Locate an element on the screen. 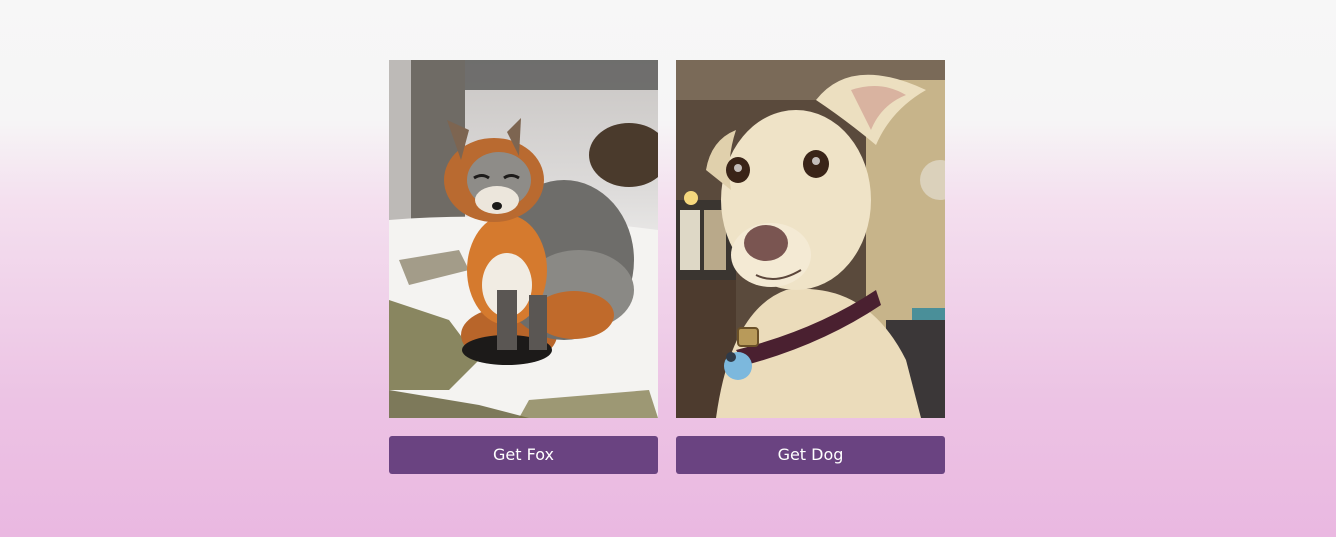  get-dog-button: Get Dog is located at coordinates (810, 455).